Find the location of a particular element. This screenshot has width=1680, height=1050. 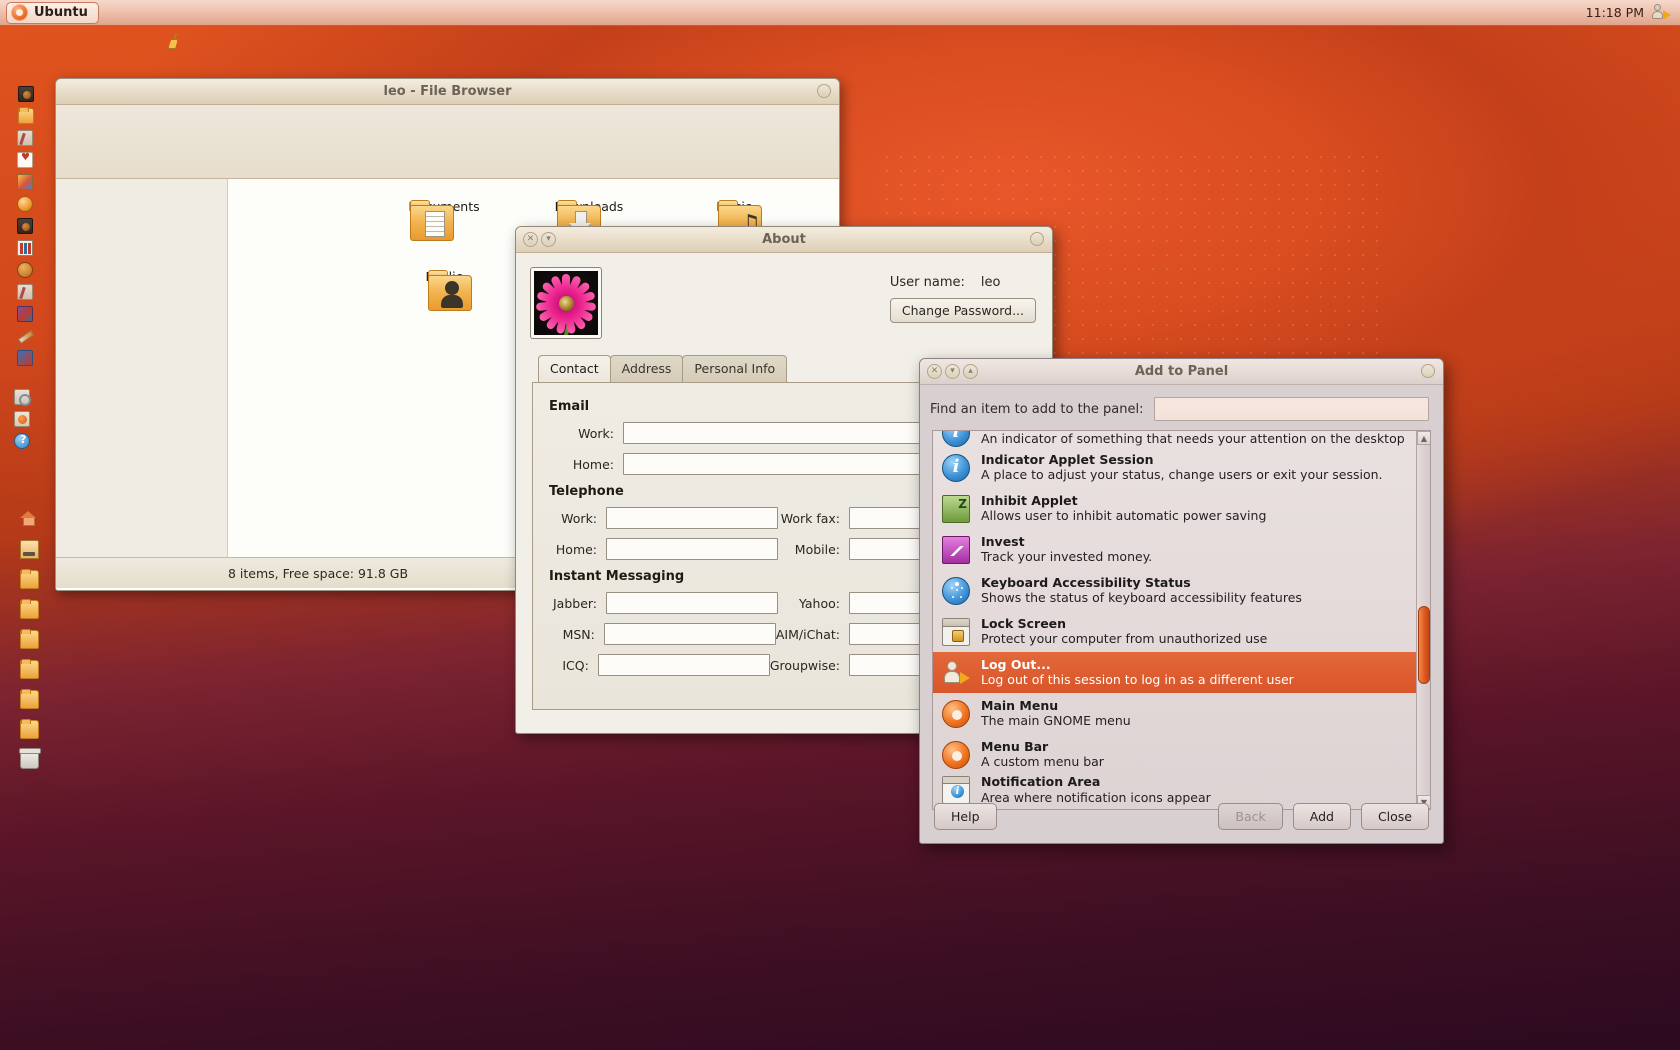

file-browser-sidebar is located at coordinates (142, 368).